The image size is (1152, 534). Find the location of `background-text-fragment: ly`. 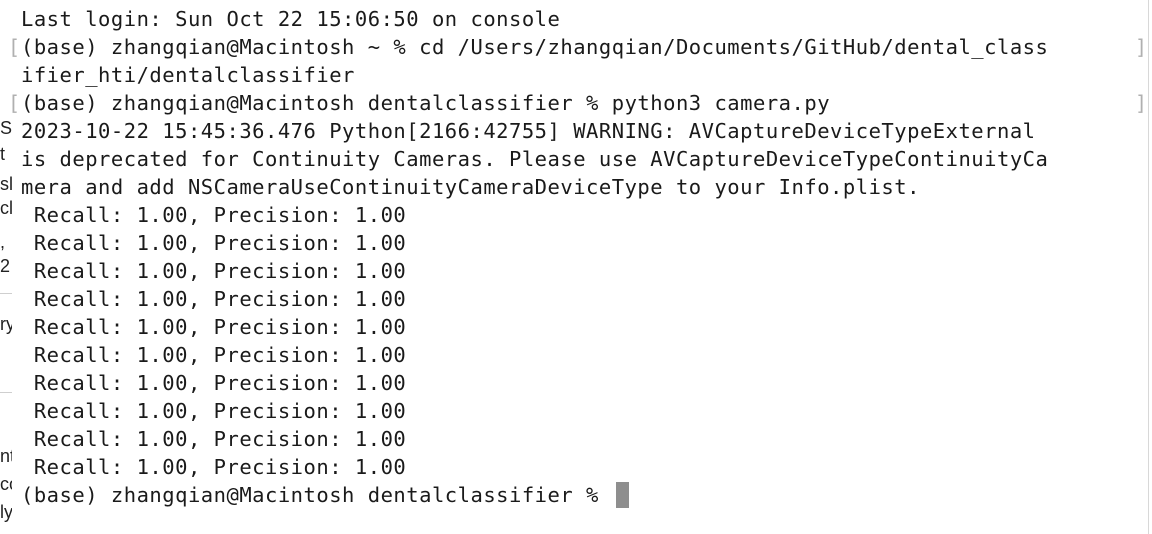

background-text-fragment: ly is located at coordinates (6, 512).